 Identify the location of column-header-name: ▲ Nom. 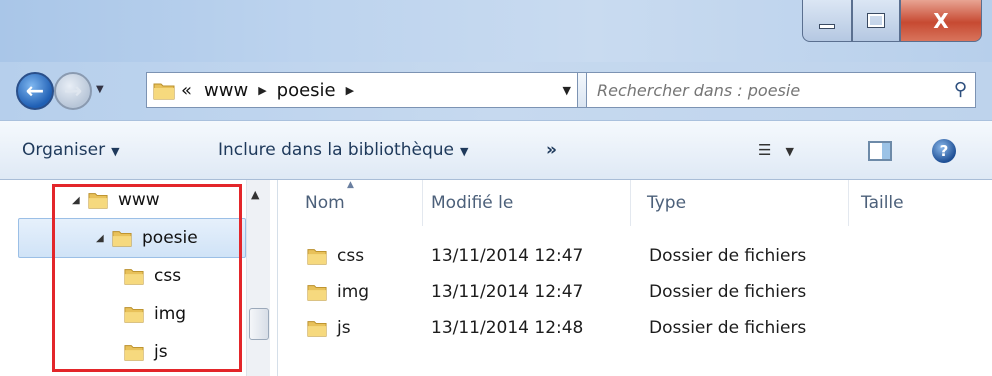
(351, 203).